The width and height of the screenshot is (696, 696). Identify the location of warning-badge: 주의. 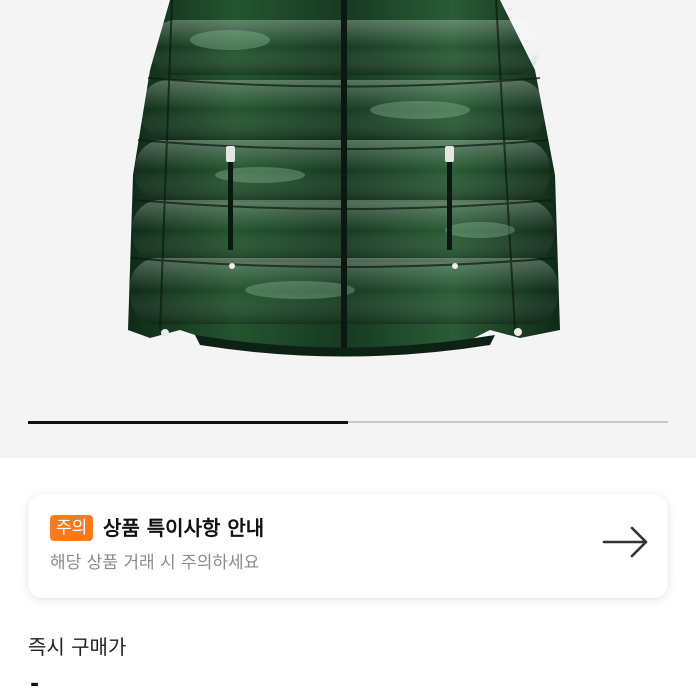
(72, 528).